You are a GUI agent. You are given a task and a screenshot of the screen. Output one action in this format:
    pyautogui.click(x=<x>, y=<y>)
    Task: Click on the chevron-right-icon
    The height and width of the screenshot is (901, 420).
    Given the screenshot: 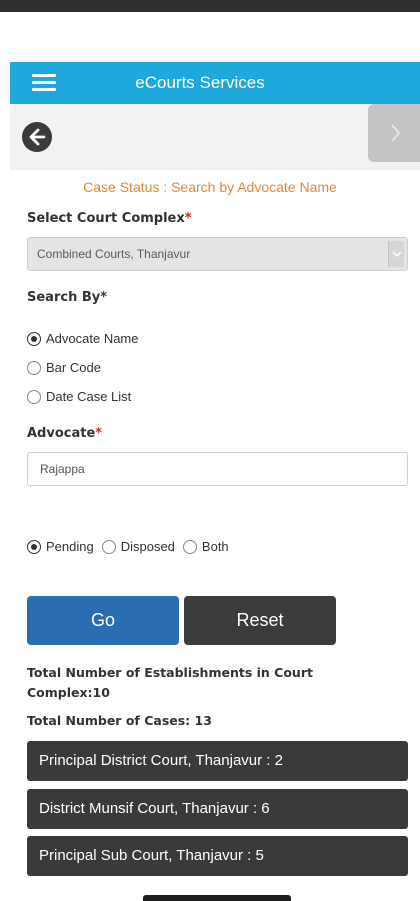 What is the action you would take?
    pyautogui.click(x=396, y=133)
    